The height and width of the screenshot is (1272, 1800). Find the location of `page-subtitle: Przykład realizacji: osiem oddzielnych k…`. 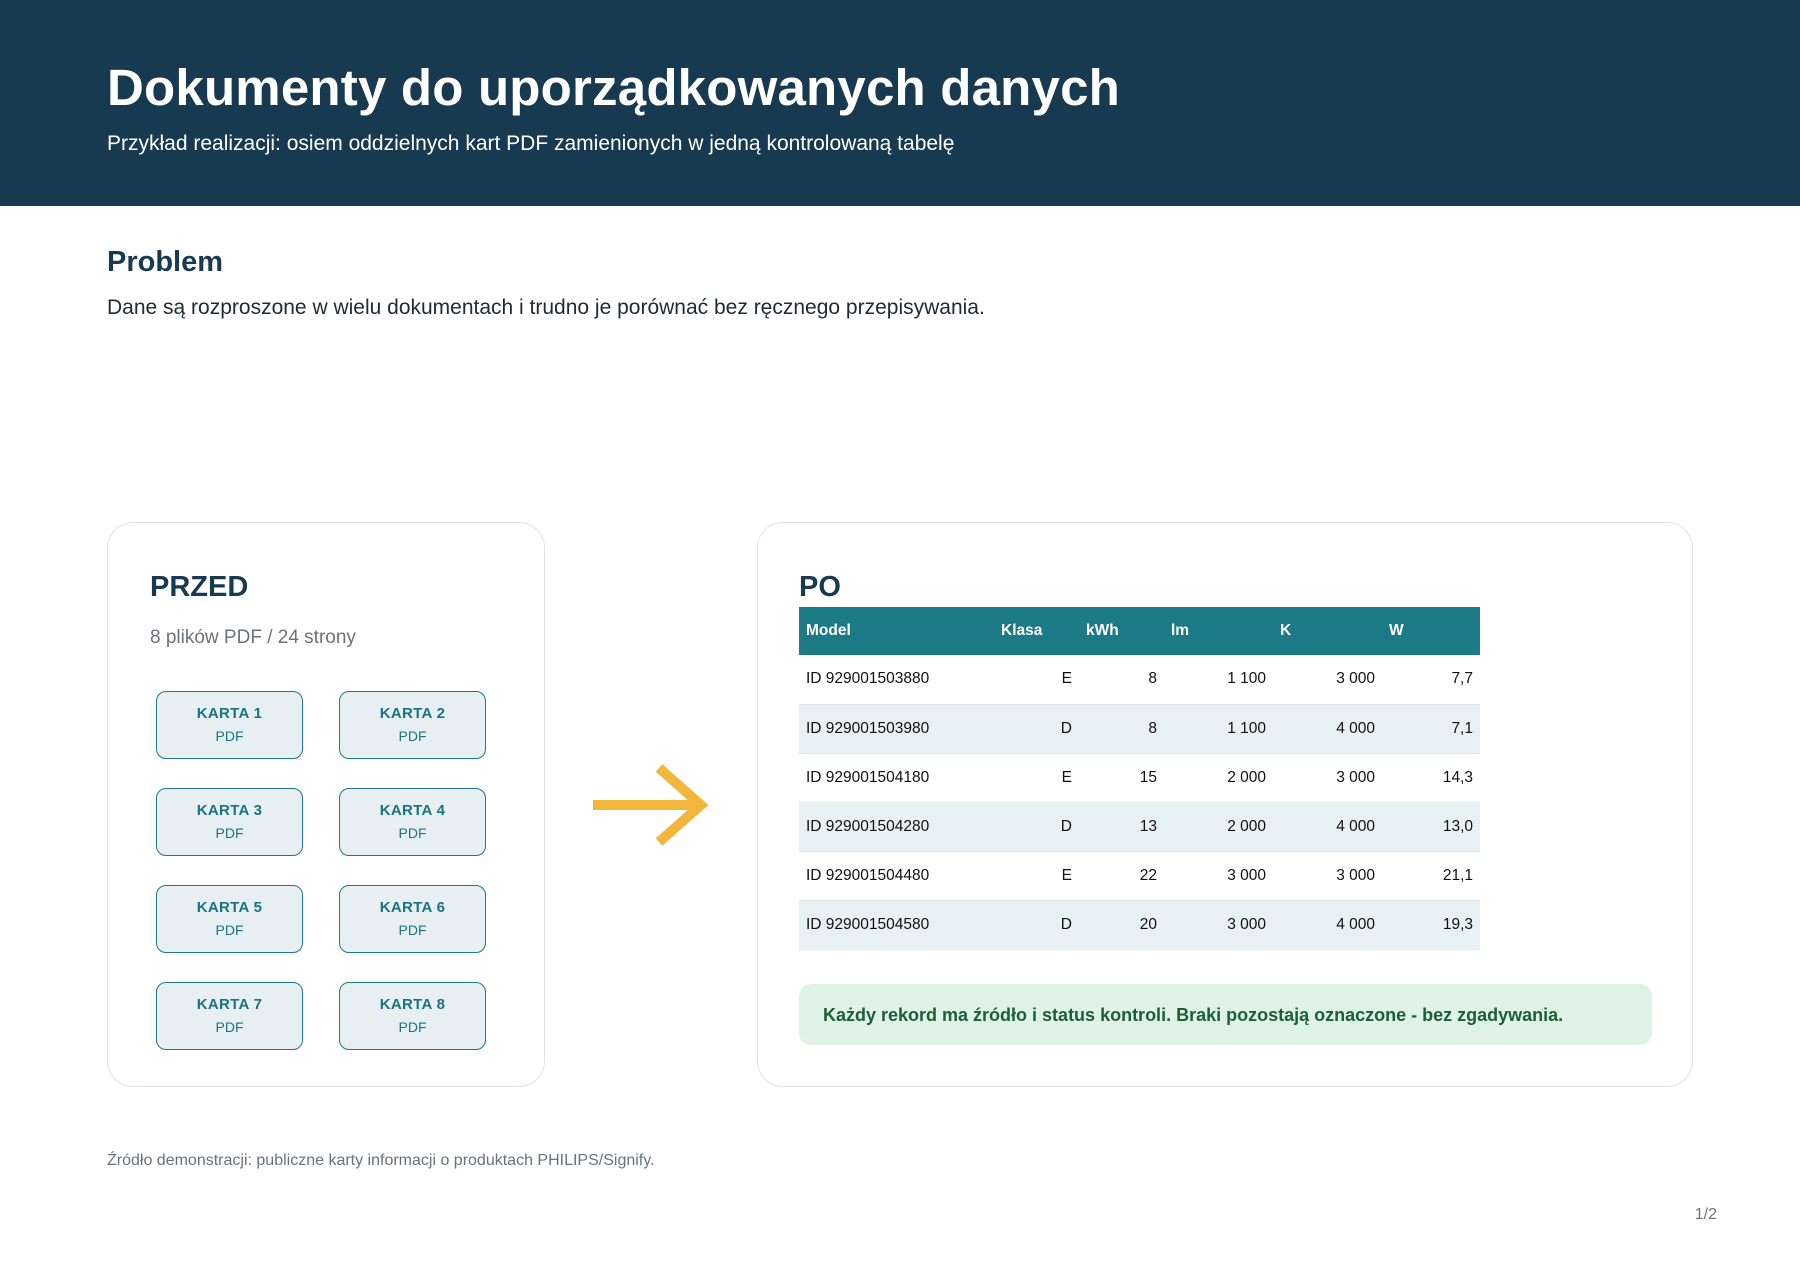

page-subtitle: Przykład realizacji: osiem oddzielnych k… is located at coordinates (531, 143).